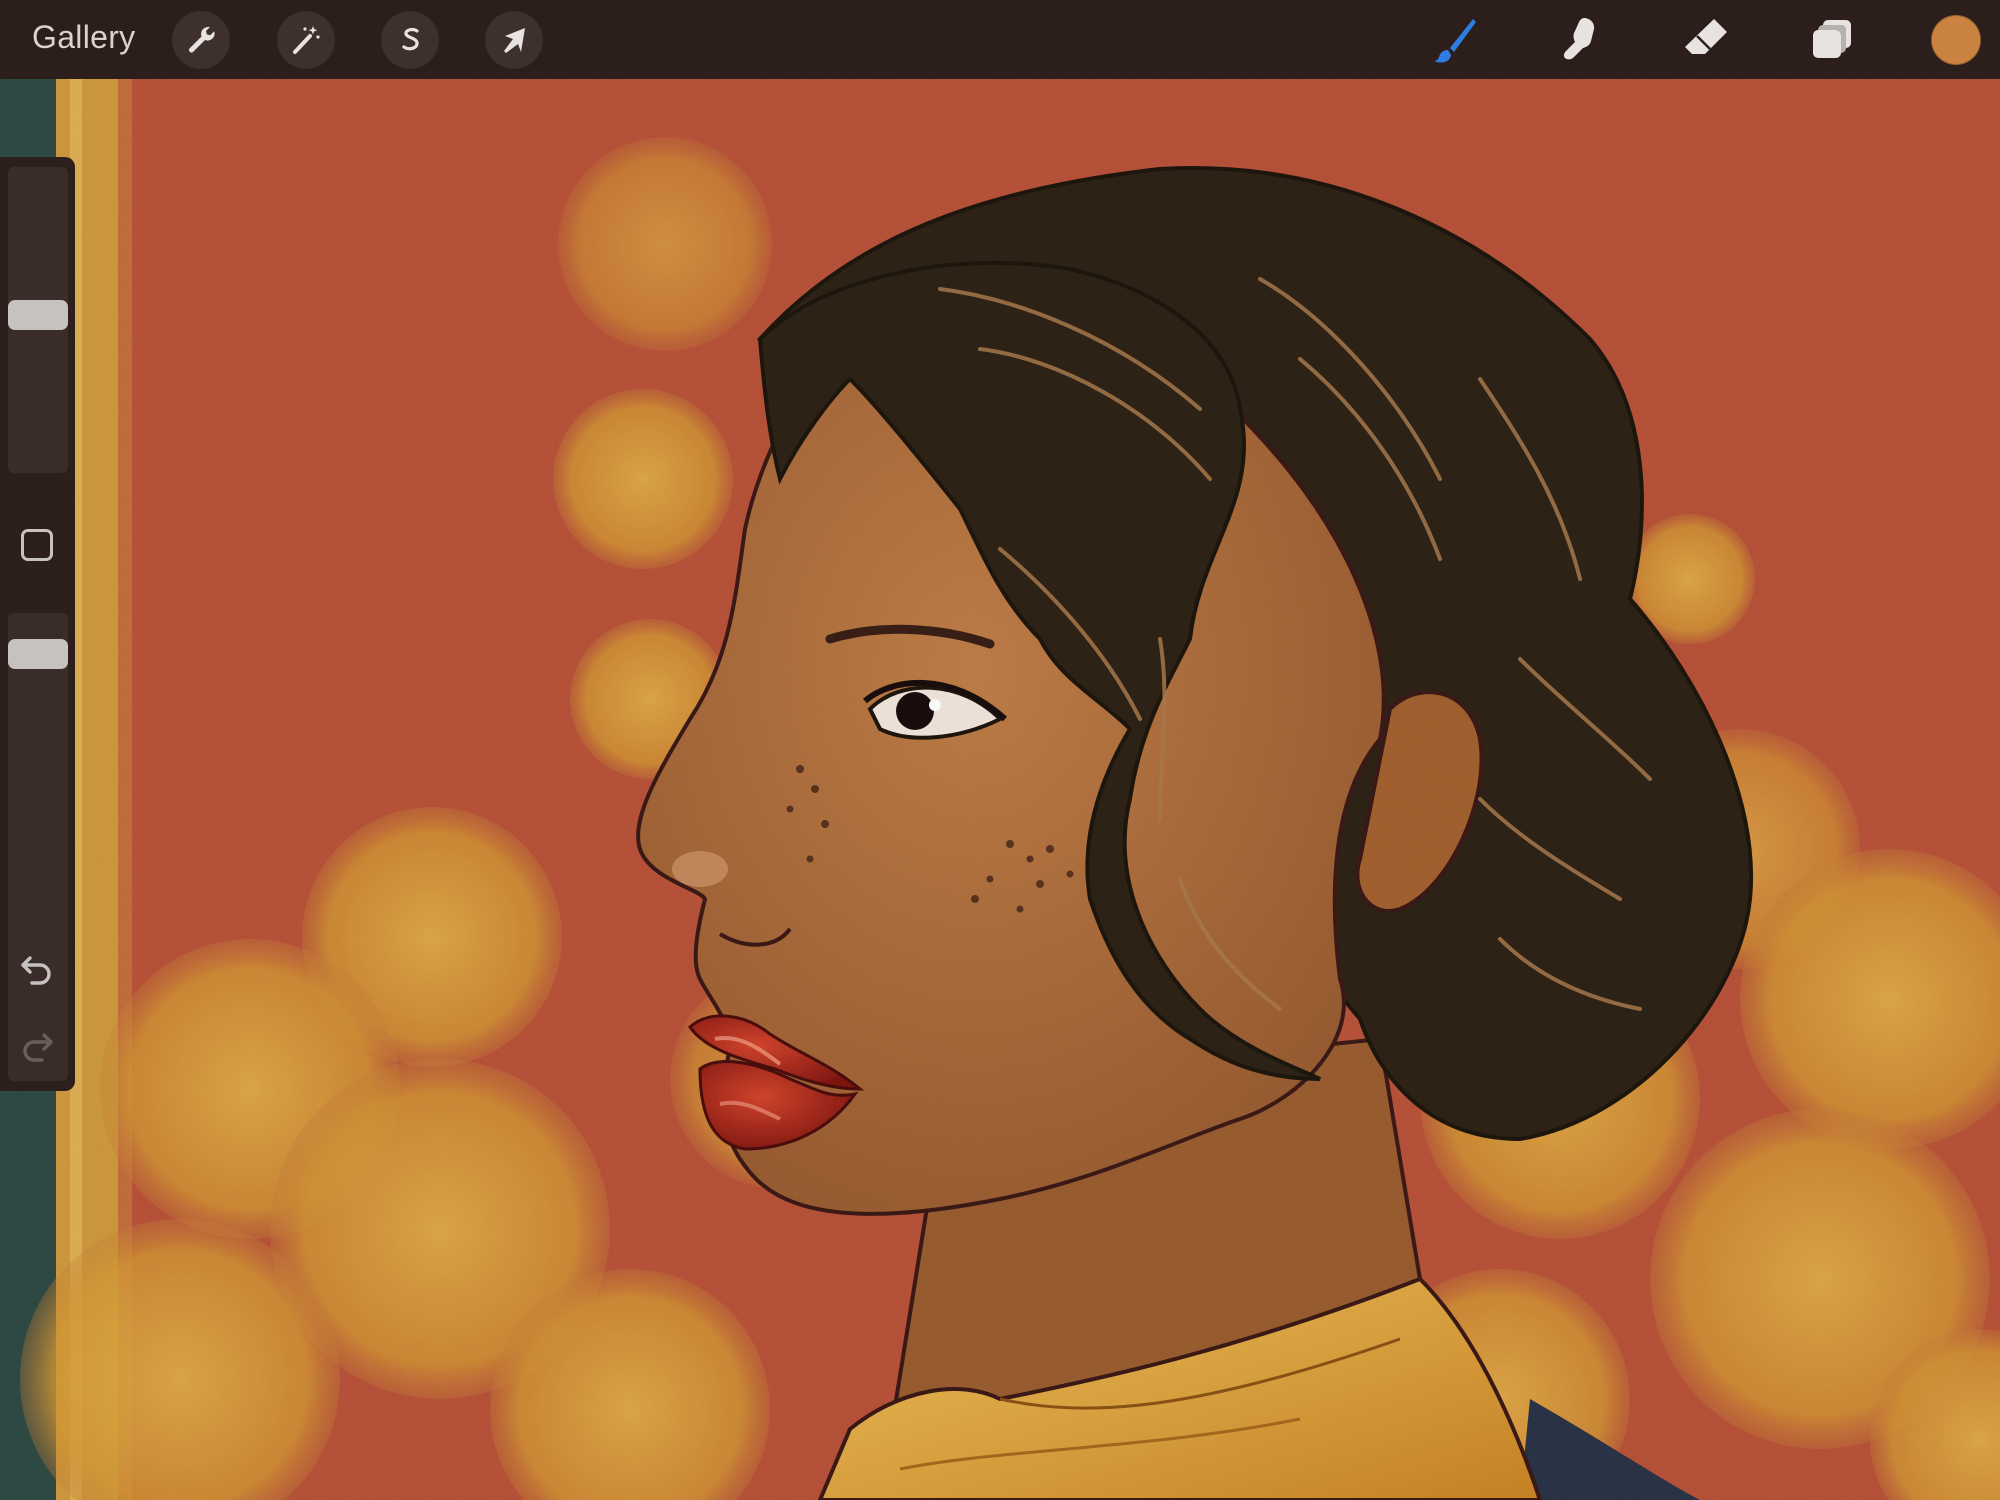  Describe the element at coordinates (1956, 40) in the screenshot. I see `color-picker-button` at that location.